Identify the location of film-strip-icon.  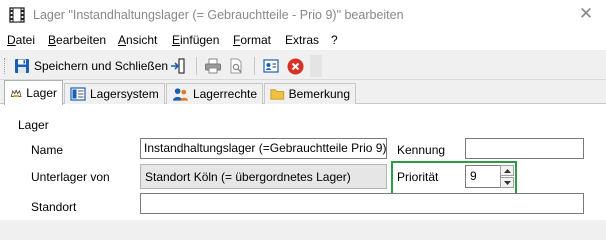
(17, 15).